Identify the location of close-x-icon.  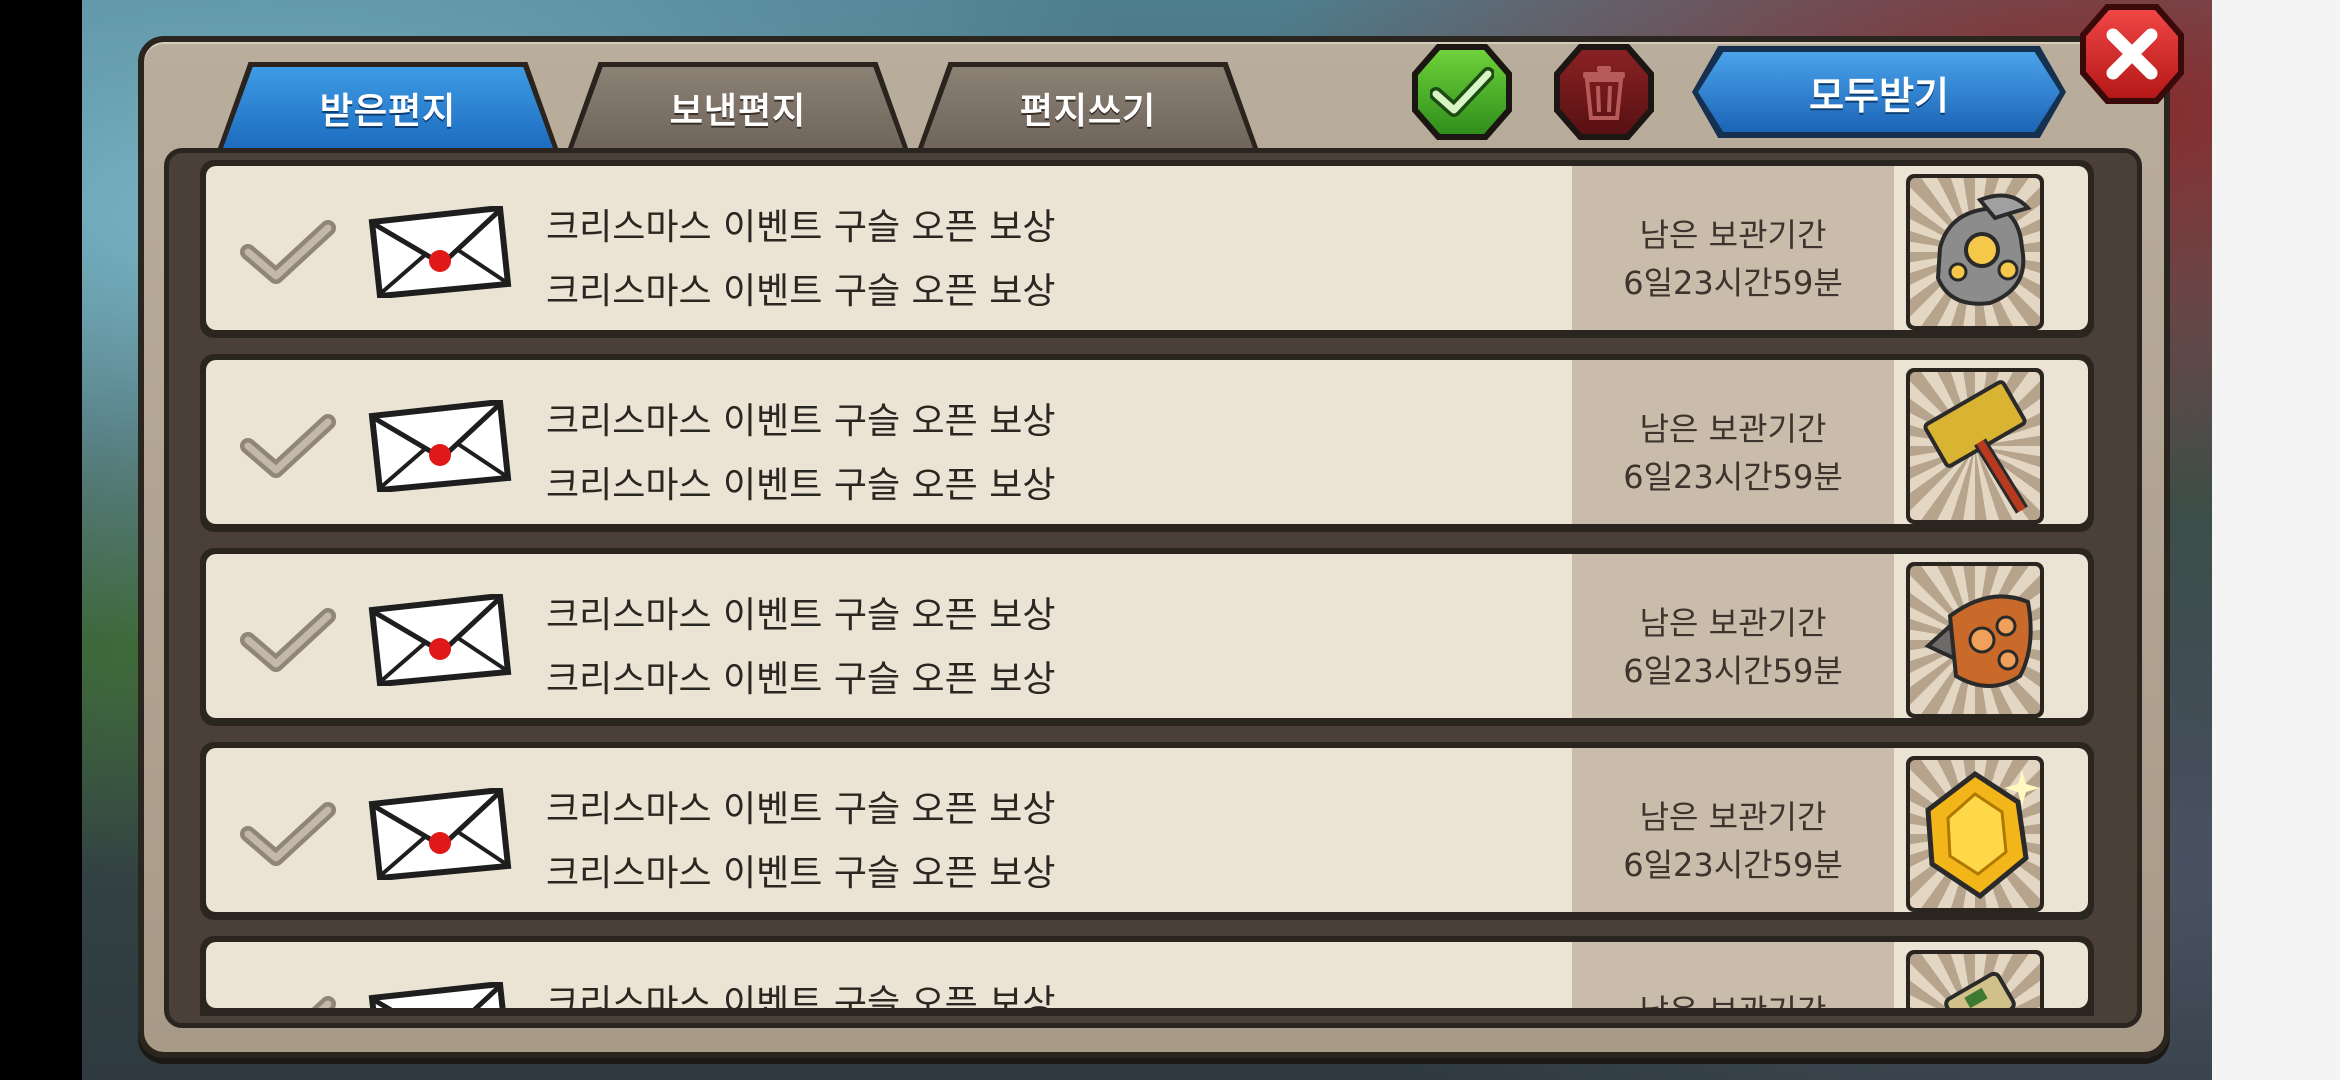
(2132, 54).